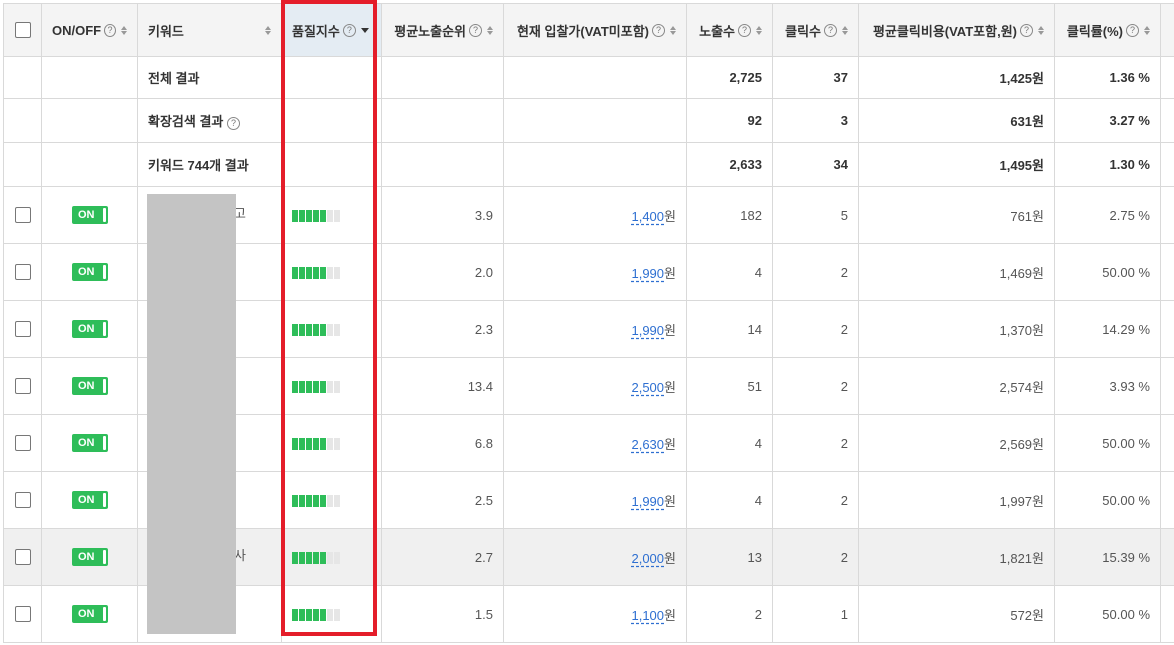 The width and height of the screenshot is (1174, 645). What do you see at coordinates (1107, 215) in the screenshot?
I see `ctr-cell: 2.75 %` at bounding box center [1107, 215].